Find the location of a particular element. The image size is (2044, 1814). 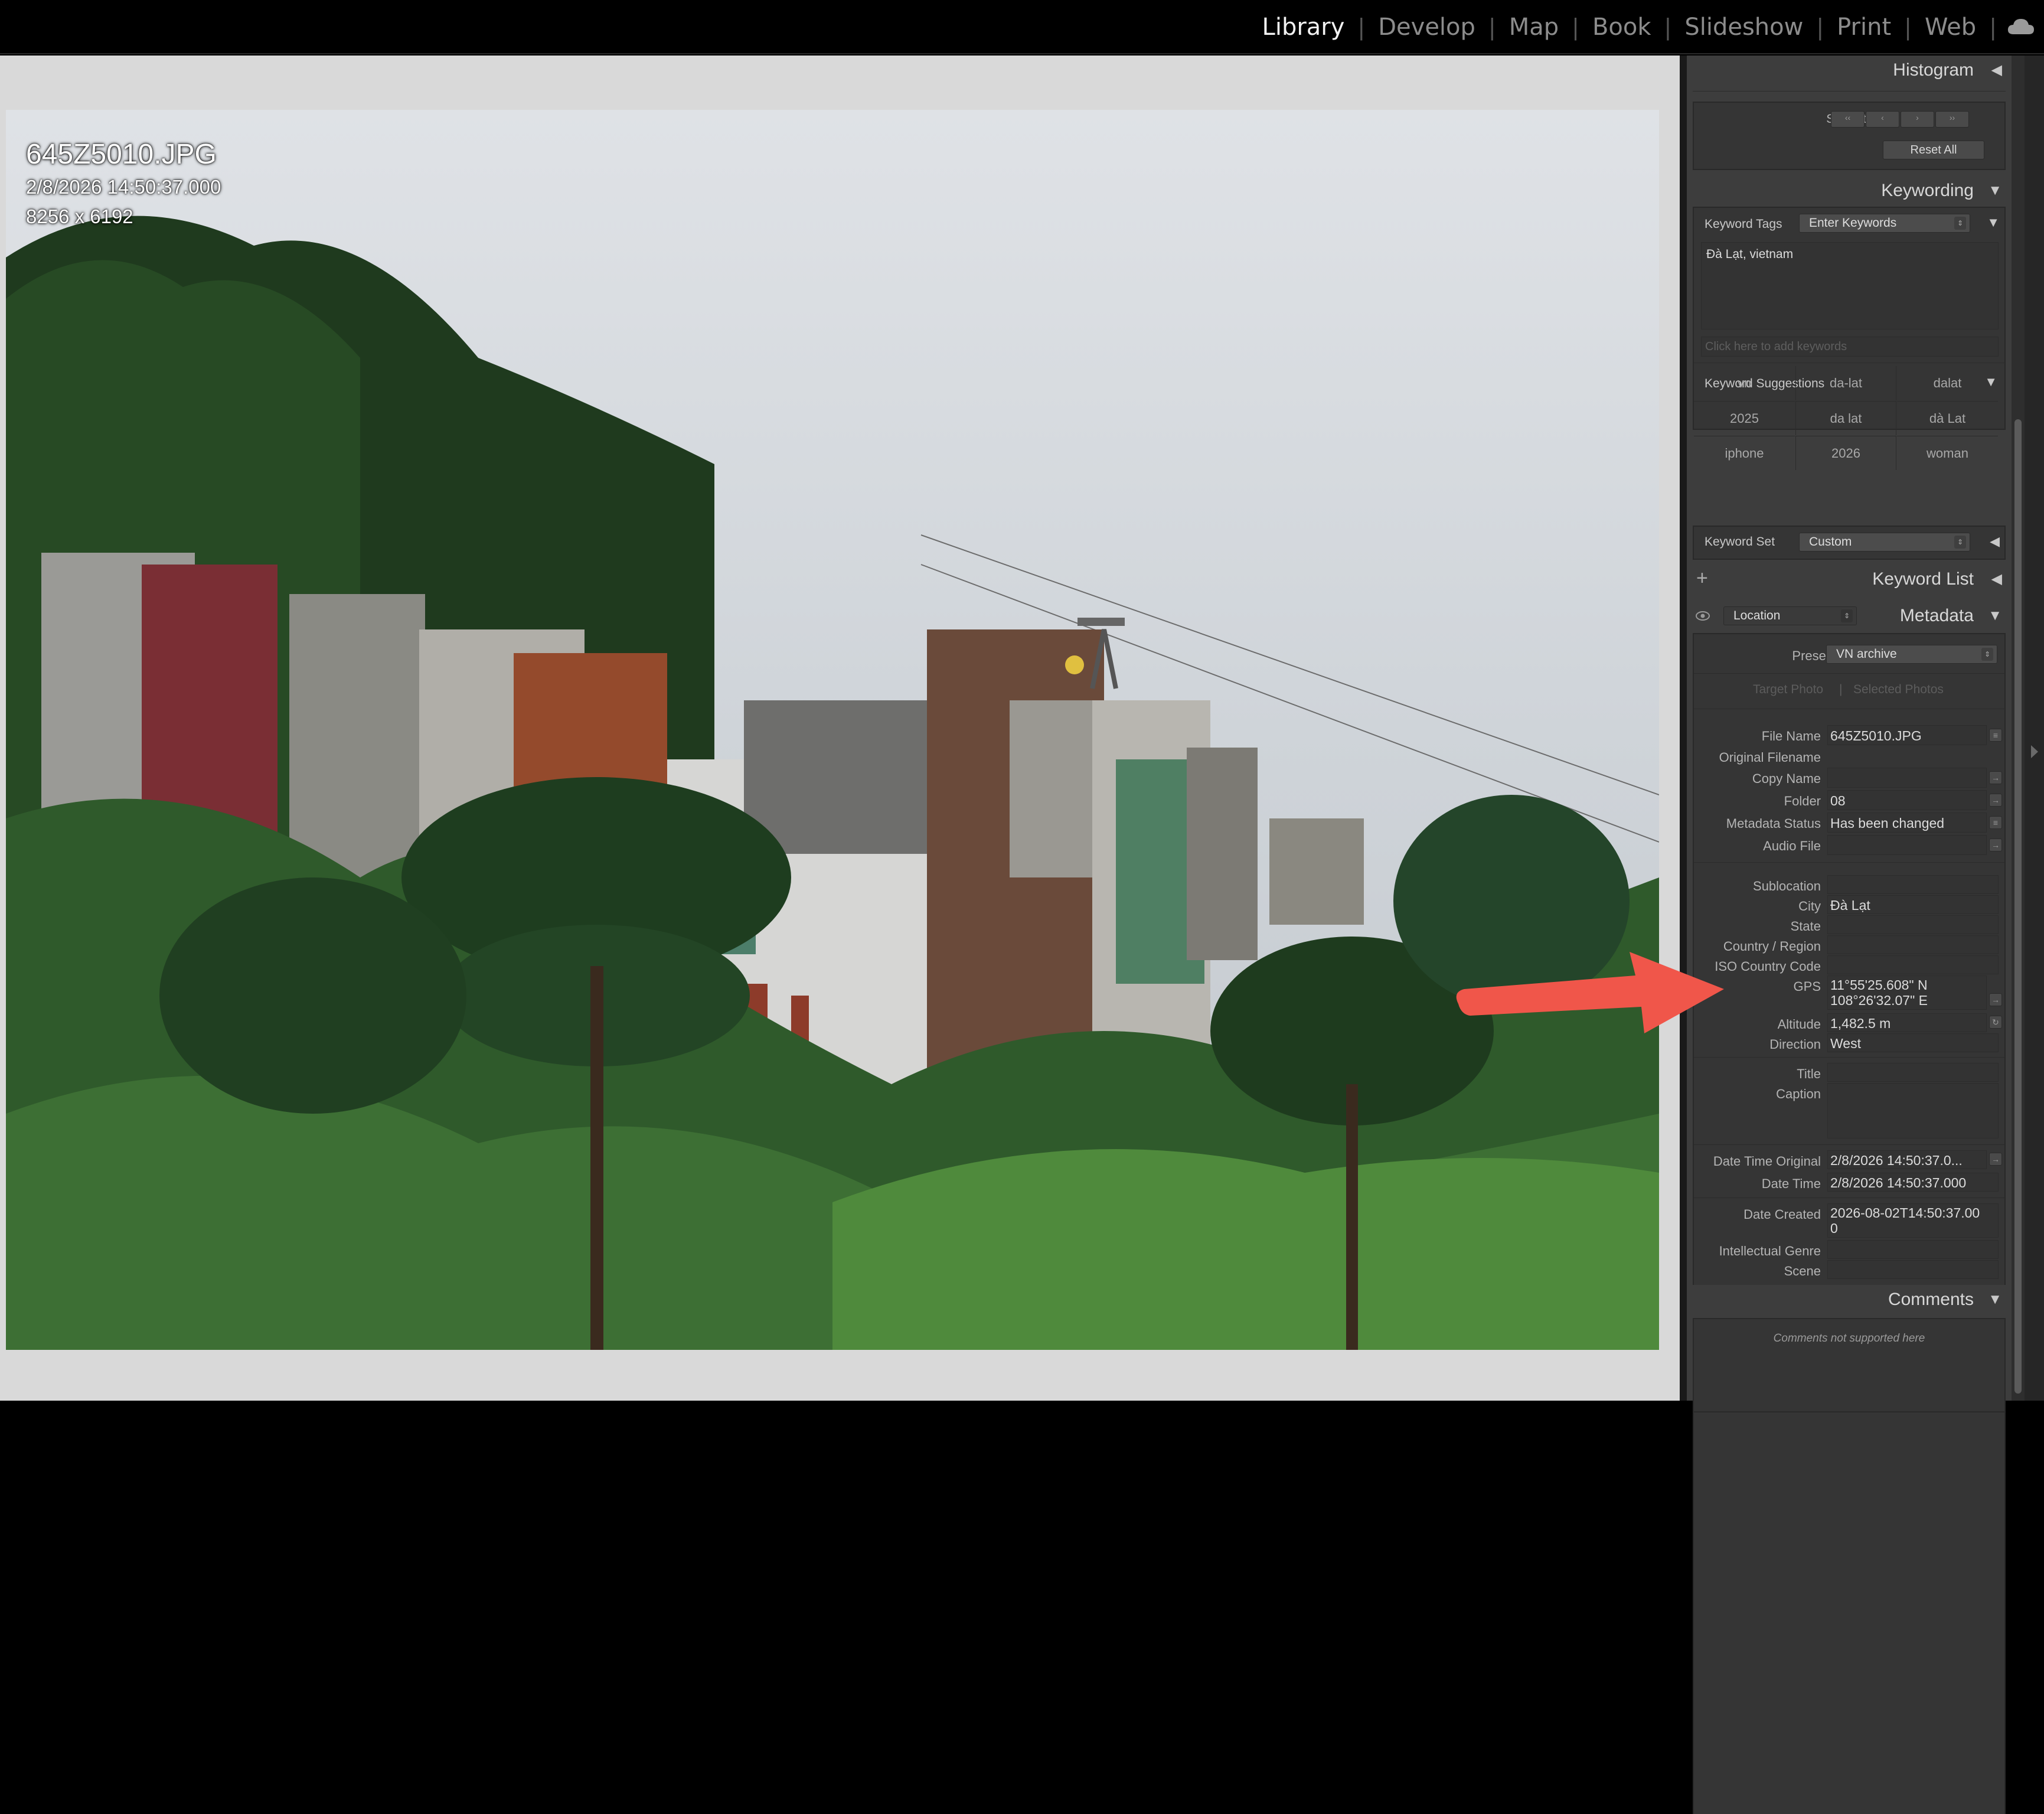

file-name-action-icon: ≡ is located at coordinates (1996, 735).